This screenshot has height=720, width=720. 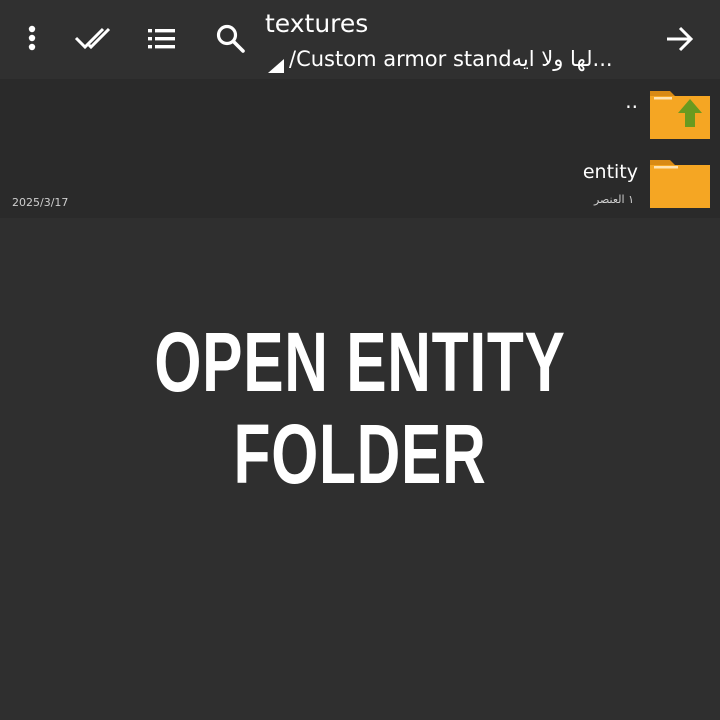 What do you see at coordinates (680, 39) in the screenshot?
I see `arrow-forward-icon` at bounding box center [680, 39].